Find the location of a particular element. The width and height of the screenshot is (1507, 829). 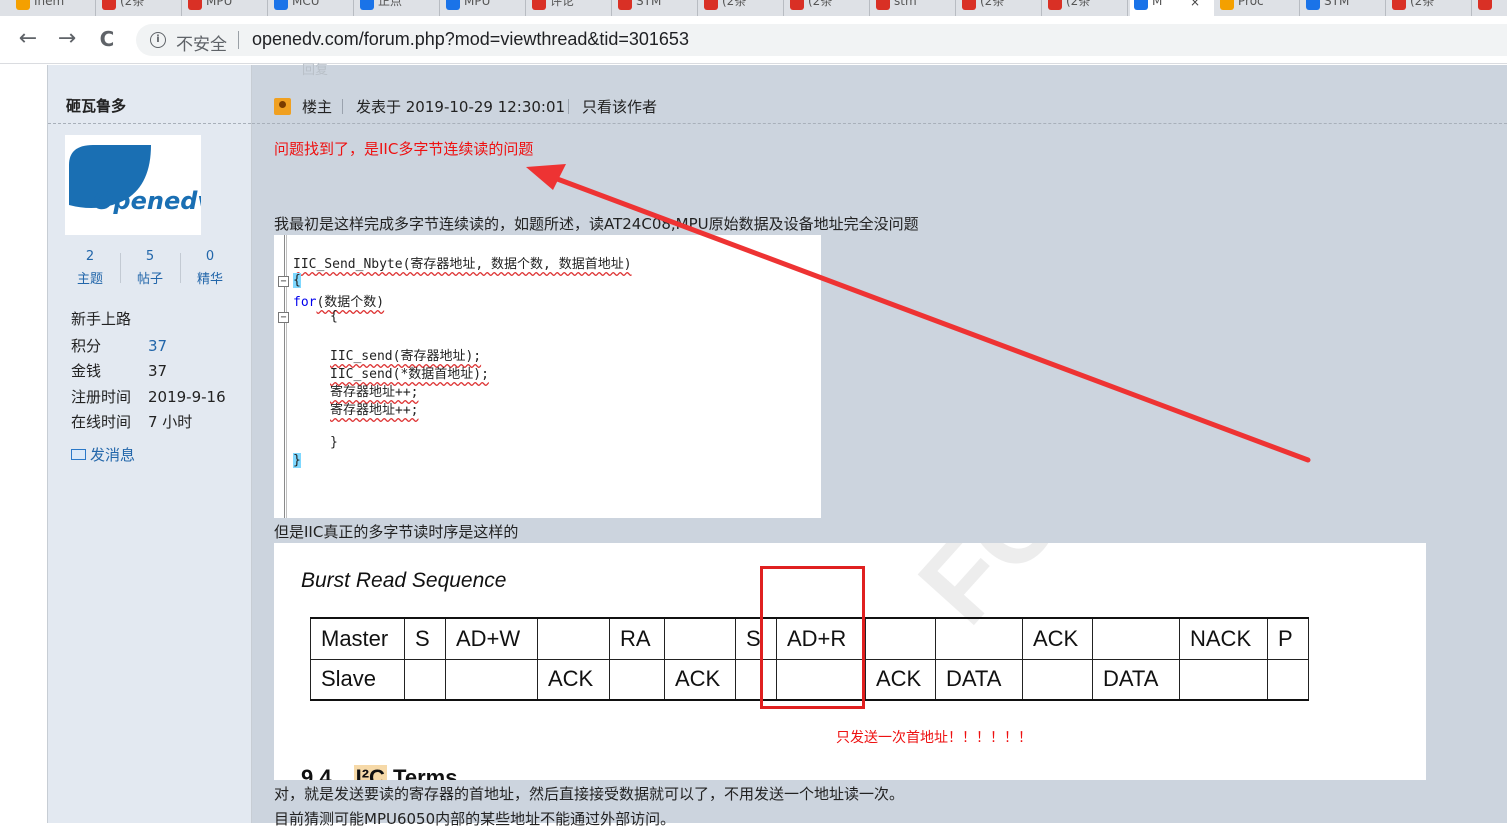

reply-link-ghost: 回复 is located at coordinates (315, 68).